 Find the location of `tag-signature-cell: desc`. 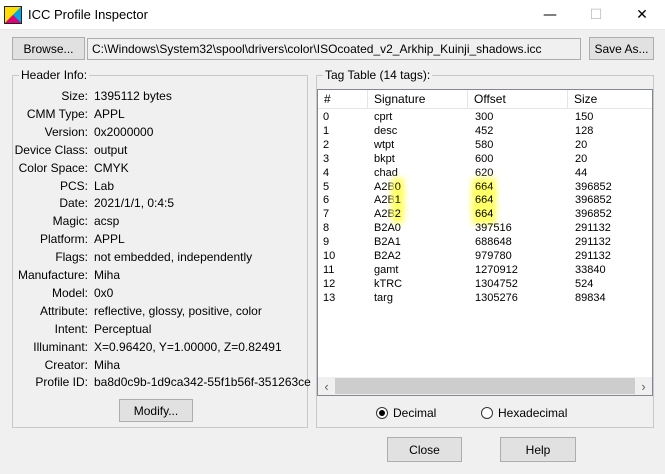

tag-signature-cell: desc is located at coordinates (386, 130).